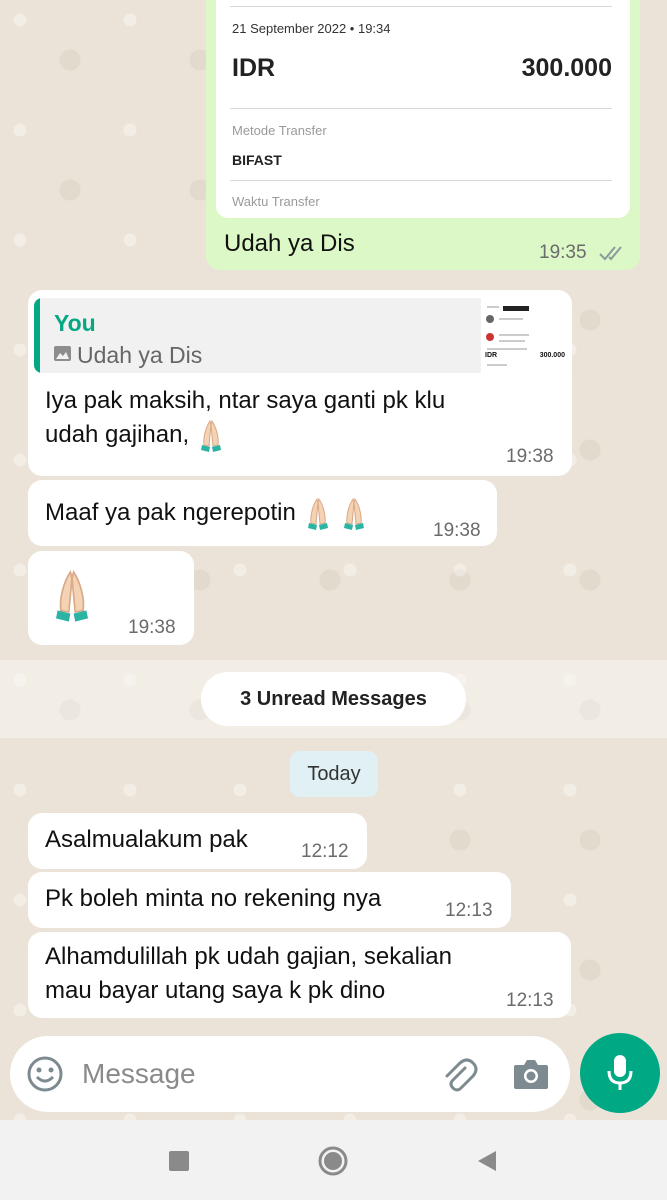 Image resolution: width=667 pixels, height=1200 pixels. I want to click on text-message: Maaf ya pak ngerepotin 19:38, so click(262, 513).